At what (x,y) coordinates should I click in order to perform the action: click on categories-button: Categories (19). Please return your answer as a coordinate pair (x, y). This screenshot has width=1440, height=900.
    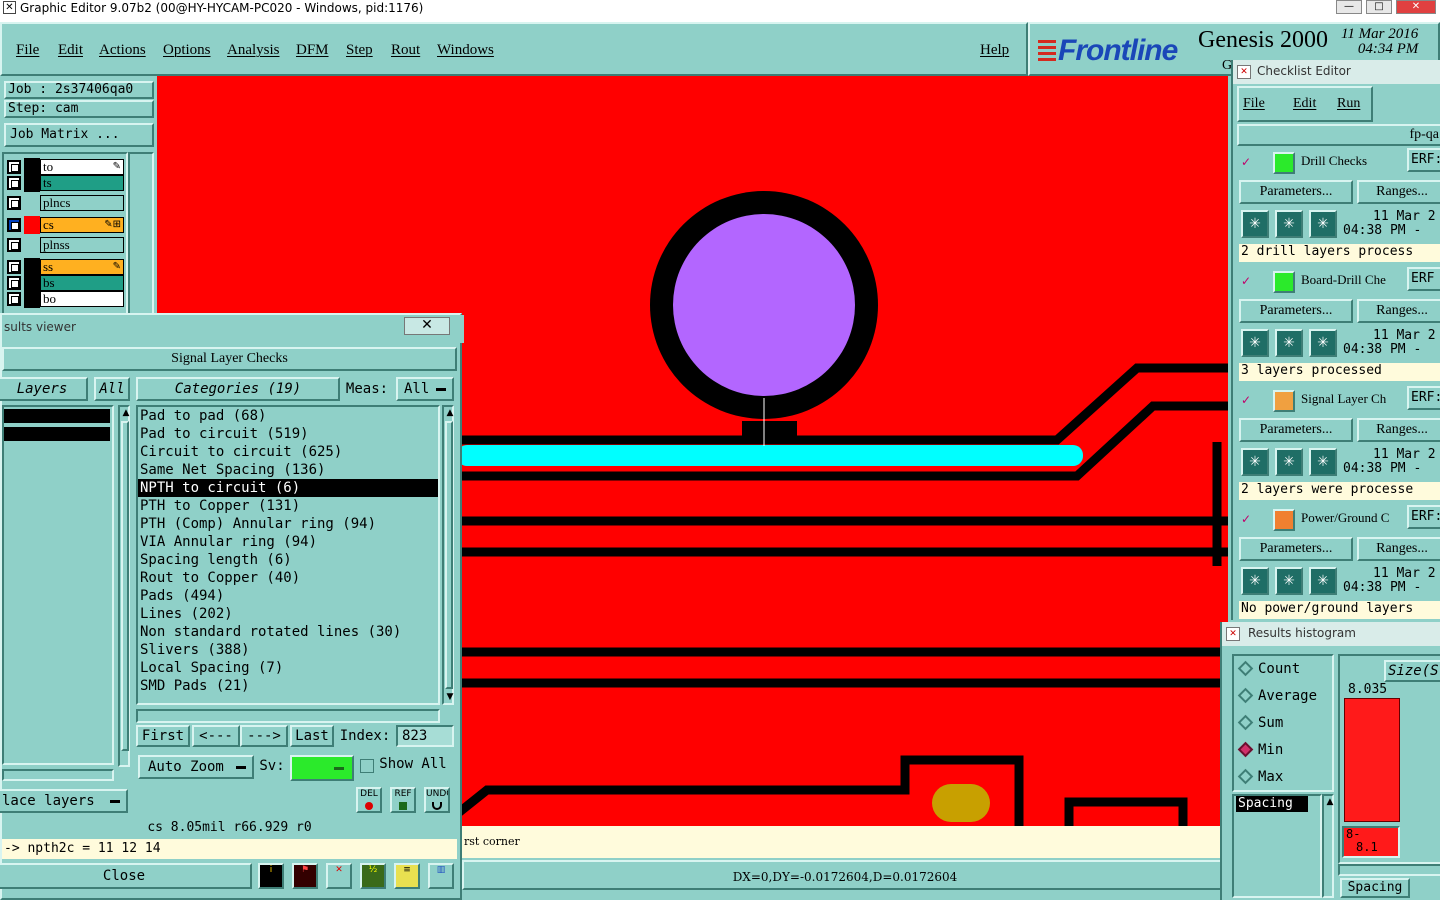
    Looking at the image, I should click on (238, 389).